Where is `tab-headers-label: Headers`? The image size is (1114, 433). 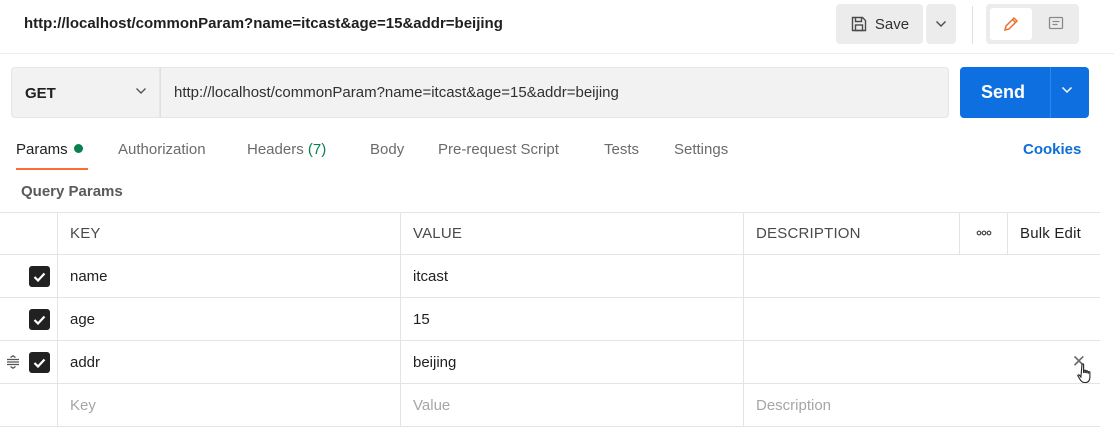 tab-headers-label: Headers is located at coordinates (275, 149).